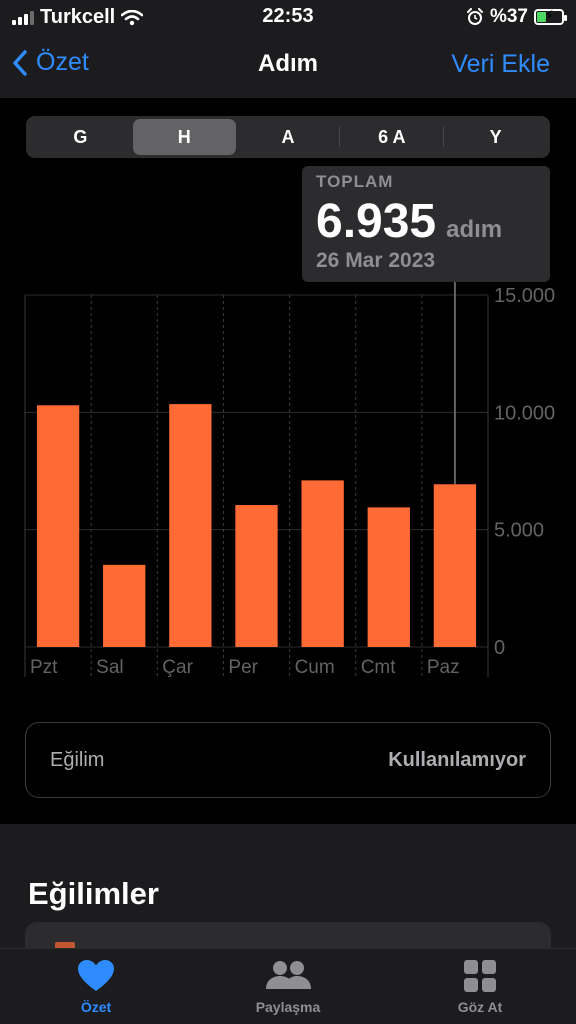  What do you see at coordinates (288, 760) in the screenshot?
I see `trend-card: Eğilim Kullanılamıyor` at bounding box center [288, 760].